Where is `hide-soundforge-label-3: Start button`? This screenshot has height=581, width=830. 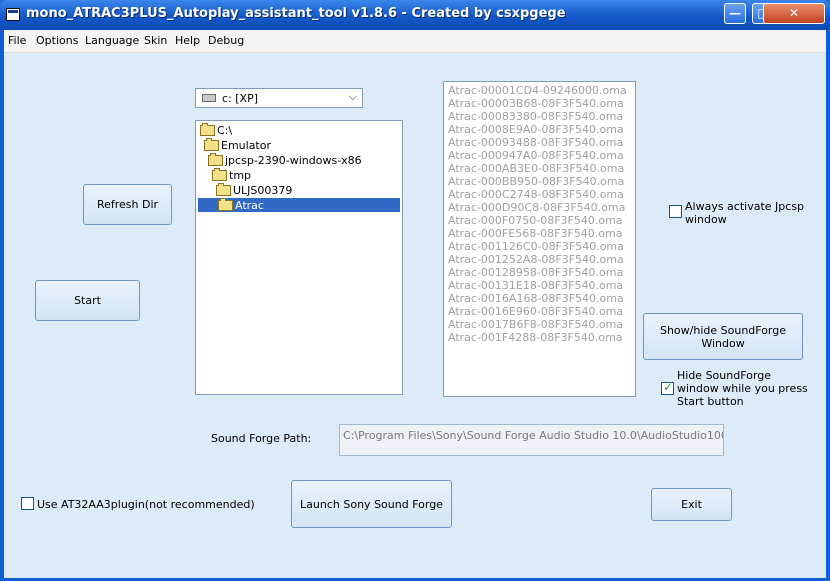
hide-soundforge-label-3: Start button is located at coordinates (710, 401).